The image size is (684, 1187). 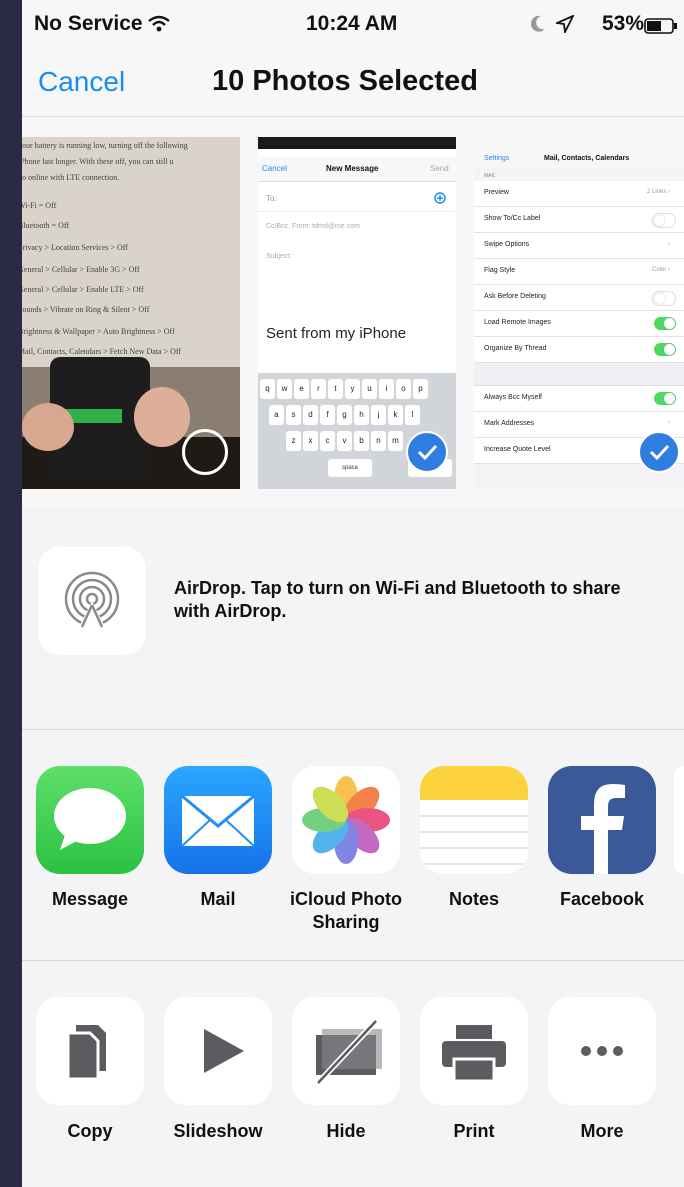 What do you see at coordinates (218, 1131) in the screenshot?
I see `action-label: Slideshow` at bounding box center [218, 1131].